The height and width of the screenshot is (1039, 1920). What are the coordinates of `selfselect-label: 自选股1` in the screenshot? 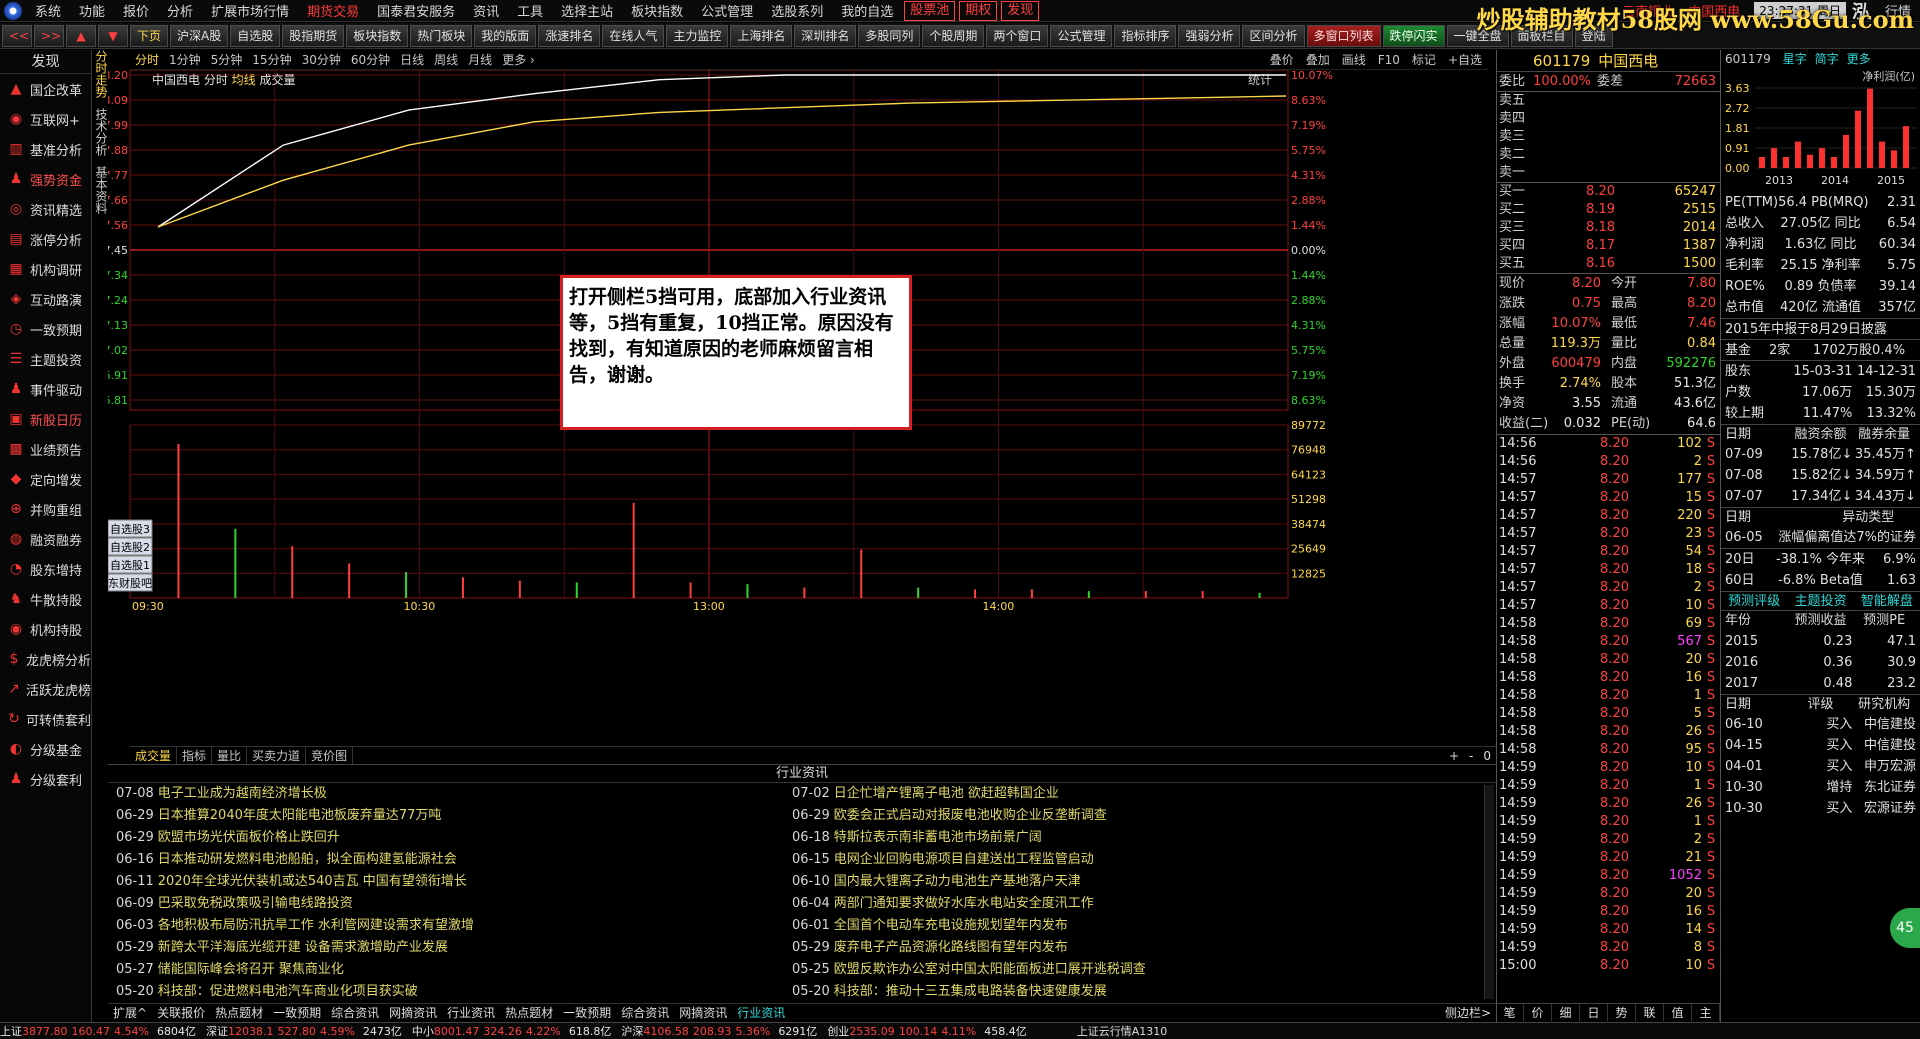 It's located at (130, 565).